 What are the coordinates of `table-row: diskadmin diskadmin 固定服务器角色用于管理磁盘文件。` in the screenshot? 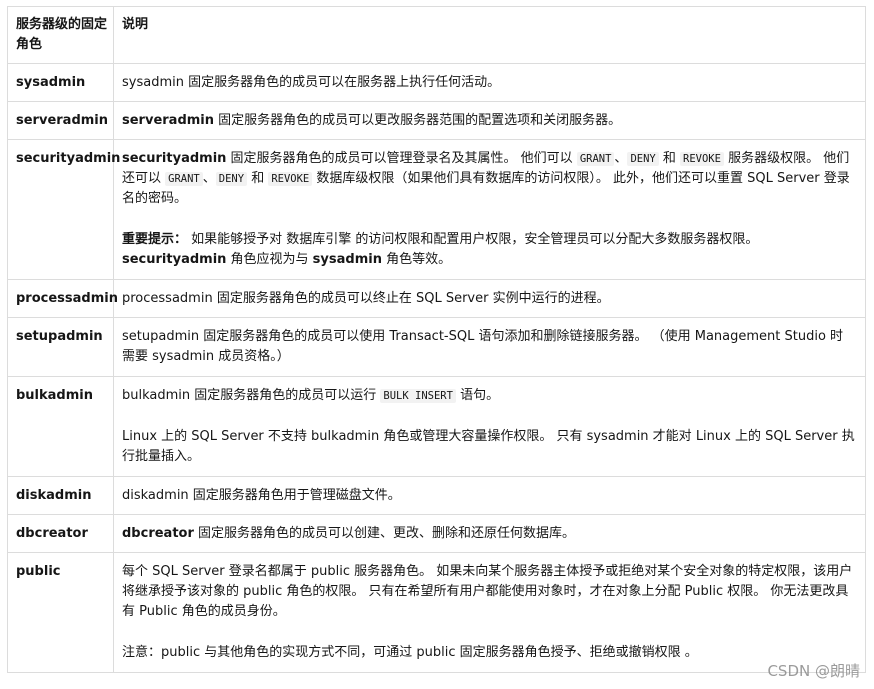 It's located at (436, 495).